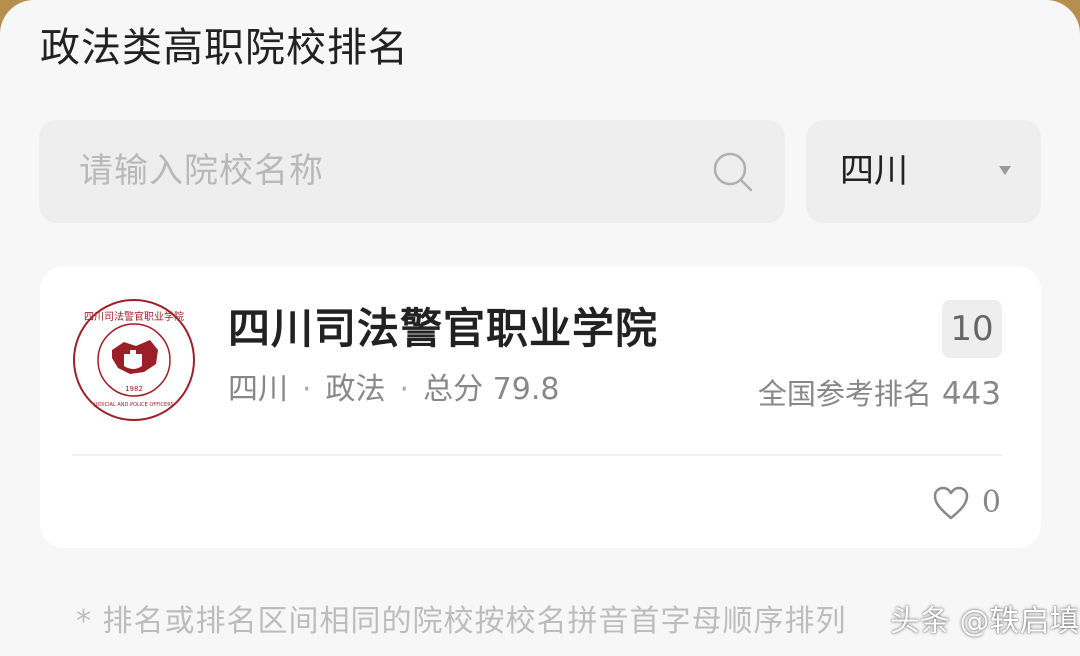 The image size is (1080, 656). Describe the element at coordinates (971, 394) in the screenshot. I see `national-rank-value: 443` at that location.